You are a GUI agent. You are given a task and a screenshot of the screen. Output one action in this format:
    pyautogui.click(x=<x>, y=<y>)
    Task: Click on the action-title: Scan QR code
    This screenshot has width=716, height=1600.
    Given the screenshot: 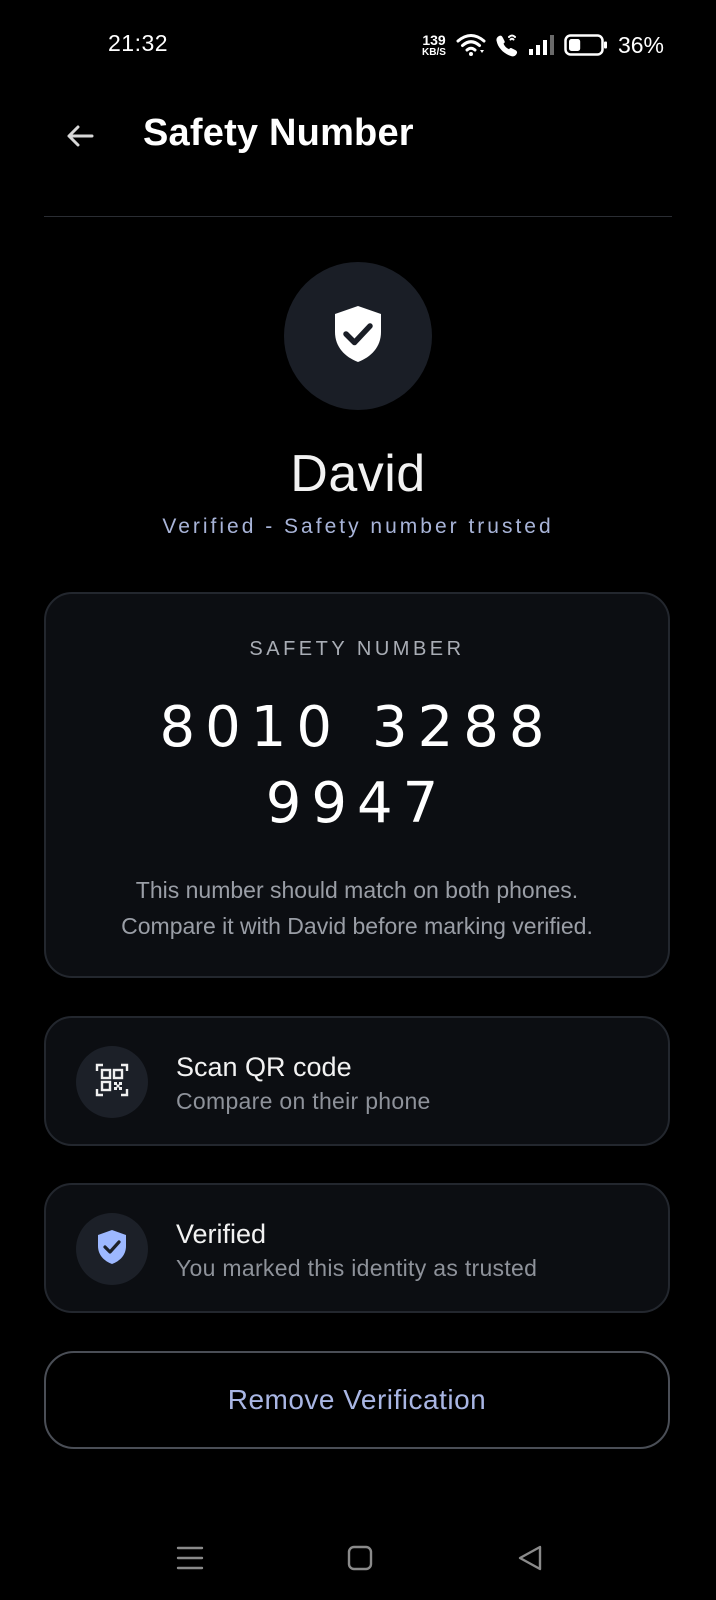 What is the action you would take?
    pyautogui.click(x=264, y=1067)
    